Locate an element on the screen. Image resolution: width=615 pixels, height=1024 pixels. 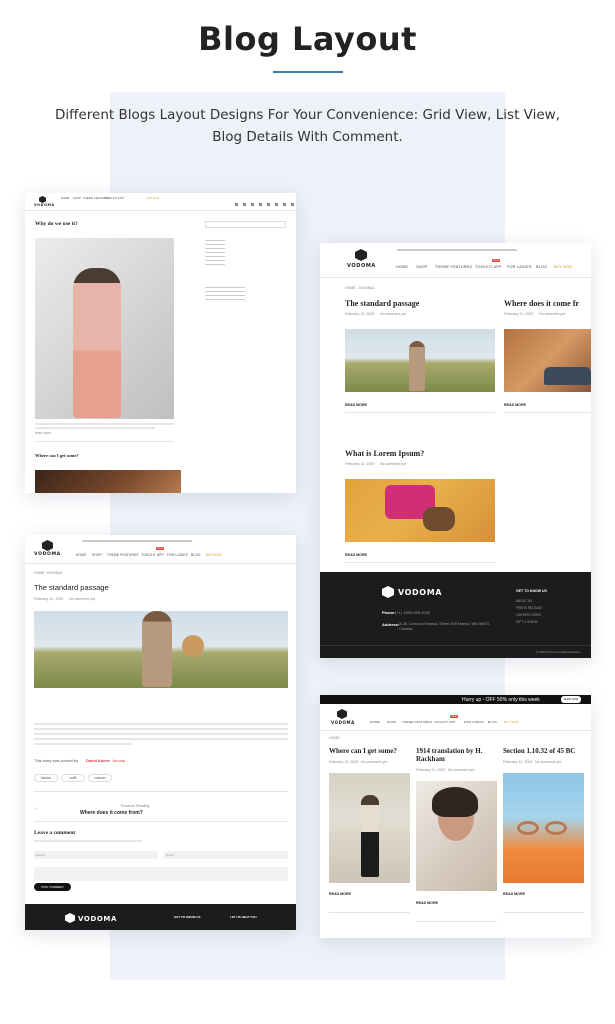
car-shape is located at coordinates (567, 376).